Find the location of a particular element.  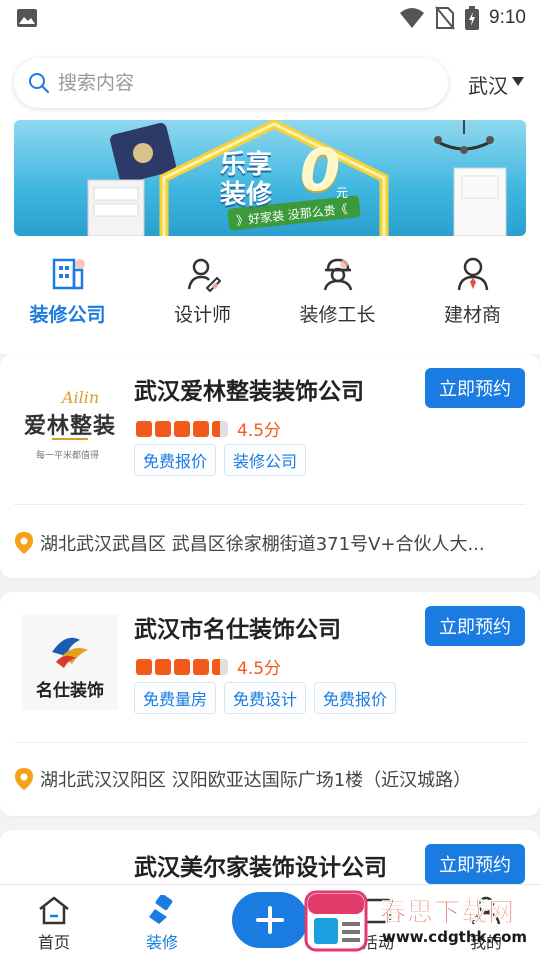

logo-script: Ailin is located at coordinates (81, 397).